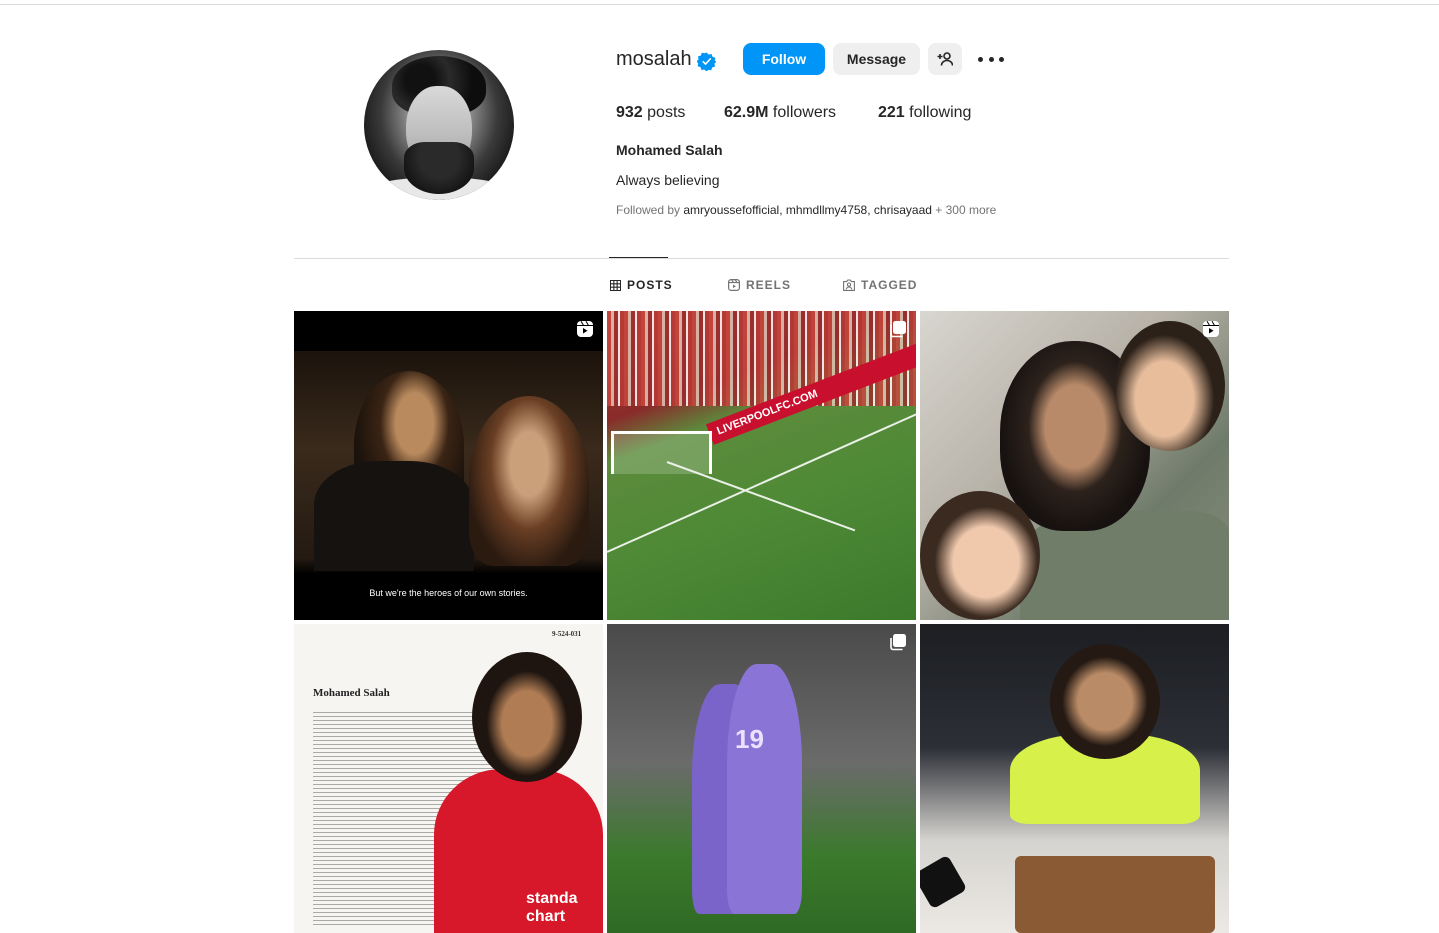 This screenshot has width=1439, height=933. I want to click on post-thumbnail: 9-524-031 Mohamed Salah standa chart, so click(448, 778).